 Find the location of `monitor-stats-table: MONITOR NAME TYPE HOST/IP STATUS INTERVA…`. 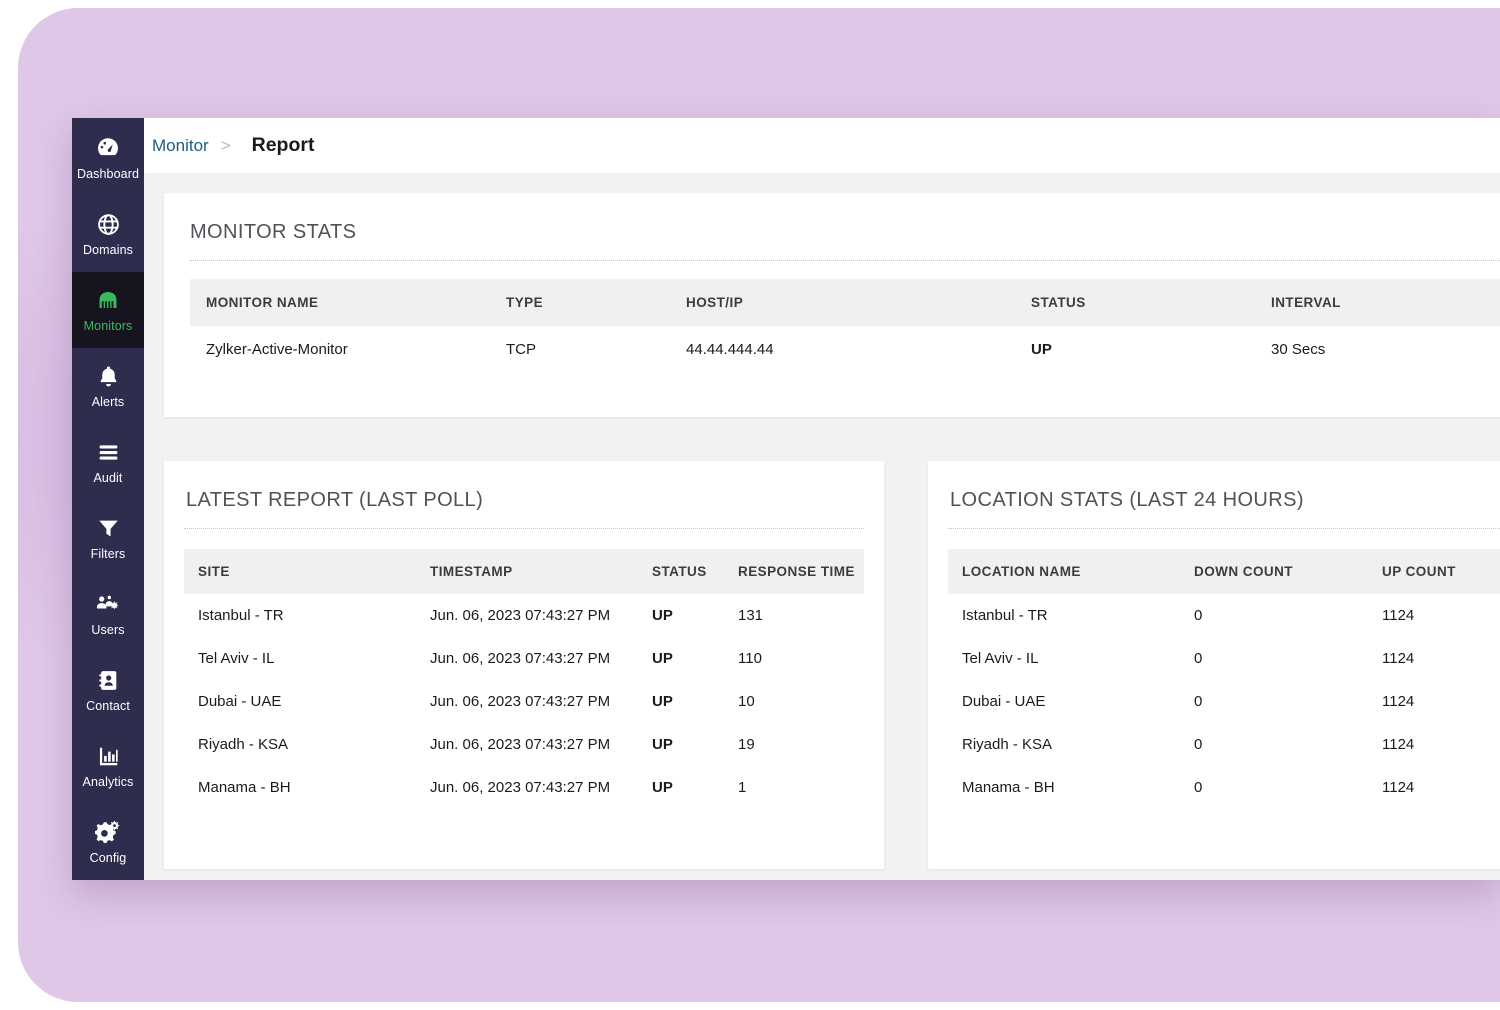

monitor-stats-table: MONITOR NAME TYPE HOST/IP STATUS INTERVA… is located at coordinates (845, 326).